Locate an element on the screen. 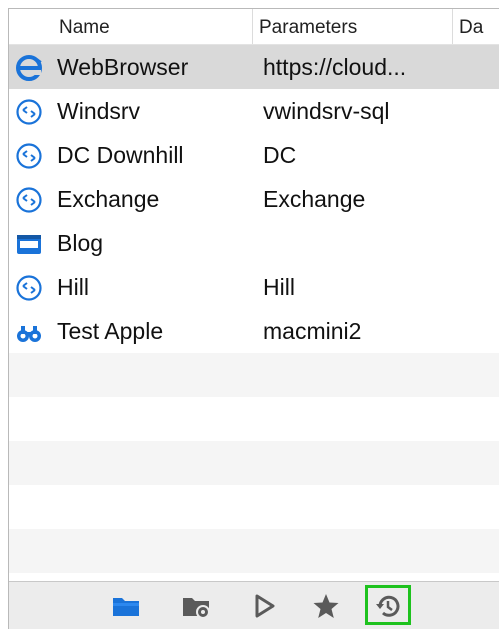 The height and width of the screenshot is (629, 500). list-header: Name Parameters Da is located at coordinates (254, 27).